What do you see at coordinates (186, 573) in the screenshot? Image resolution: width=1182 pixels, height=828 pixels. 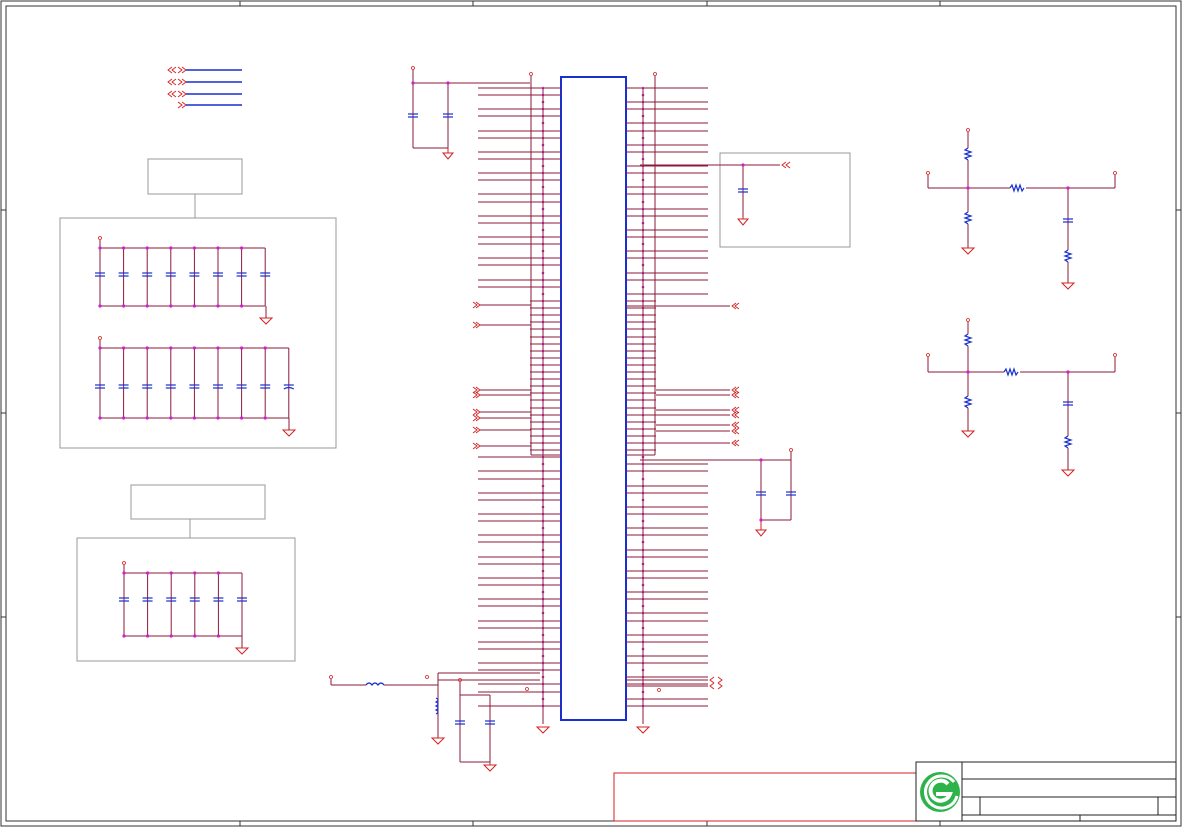 I see `decoupling-group-bottom` at bounding box center [186, 573].